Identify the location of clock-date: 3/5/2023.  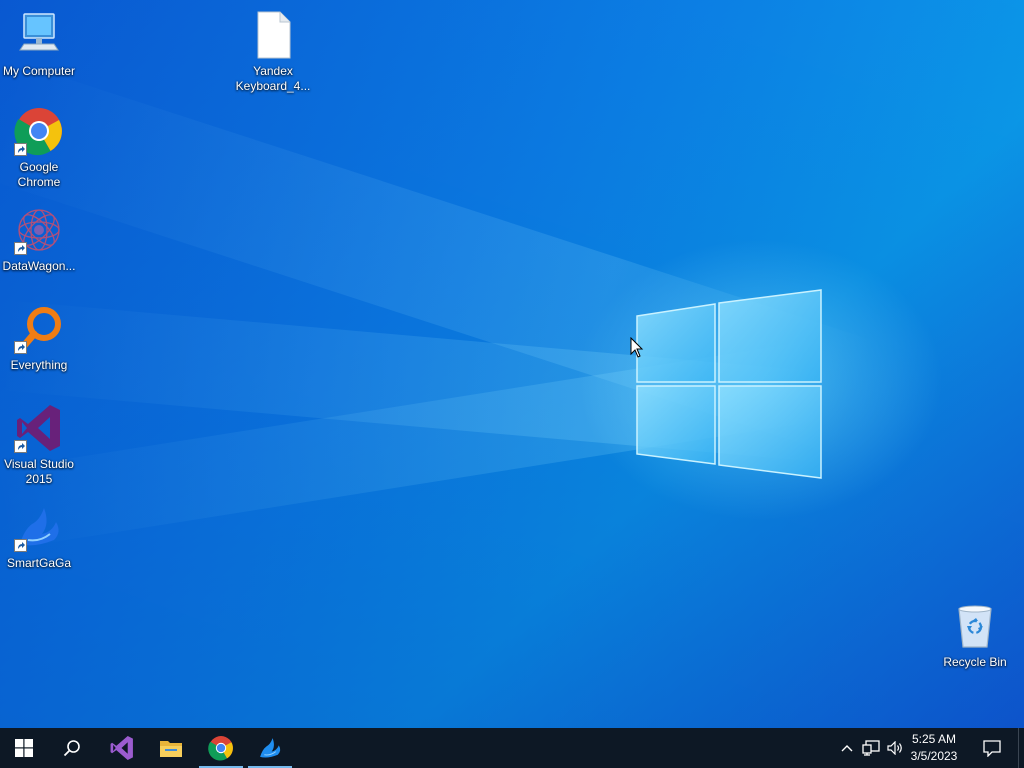
(934, 756).